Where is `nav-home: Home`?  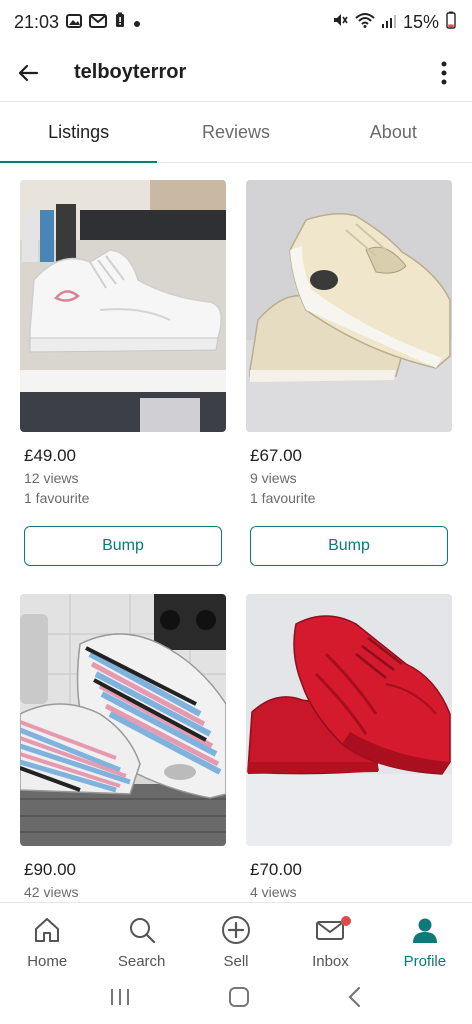
nav-home: Home is located at coordinates (47, 938).